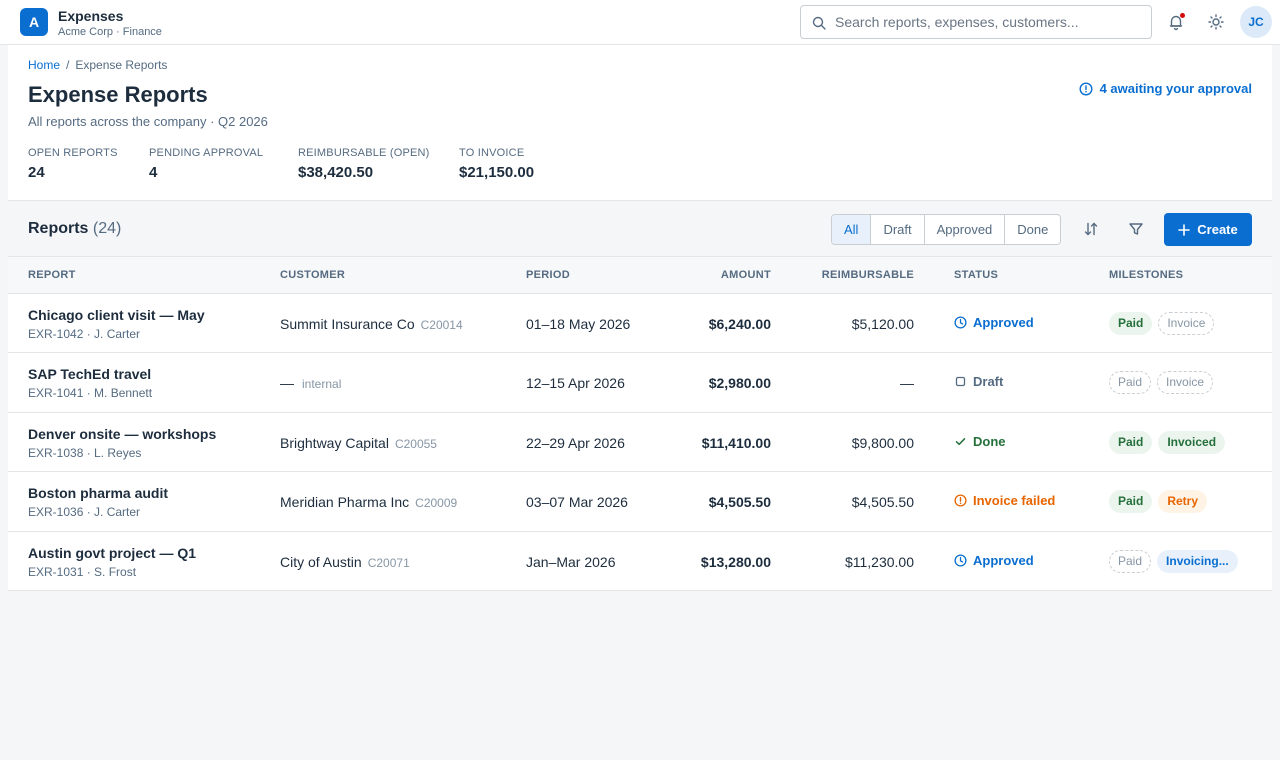 The width and height of the screenshot is (1280, 760). I want to click on customer-cell: Meridian Pharma Inc C20009, so click(368, 502).